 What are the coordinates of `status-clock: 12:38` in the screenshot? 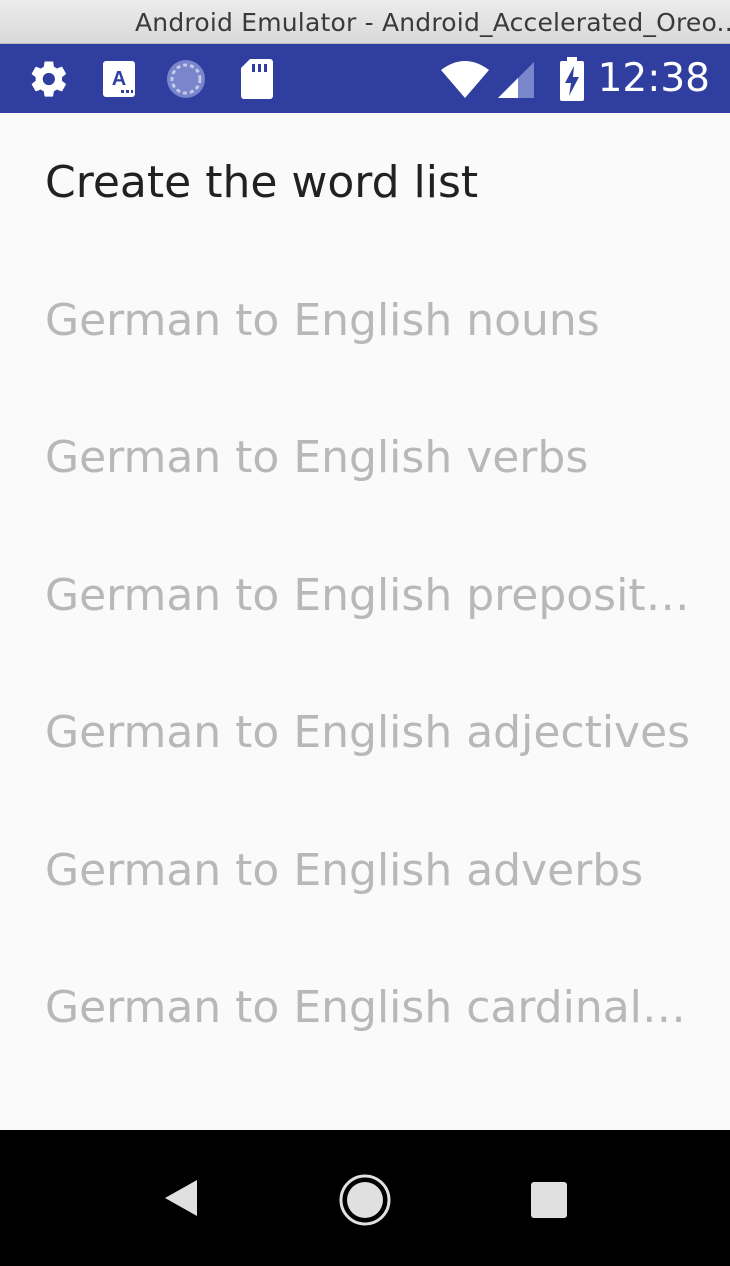 It's located at (653, 78).